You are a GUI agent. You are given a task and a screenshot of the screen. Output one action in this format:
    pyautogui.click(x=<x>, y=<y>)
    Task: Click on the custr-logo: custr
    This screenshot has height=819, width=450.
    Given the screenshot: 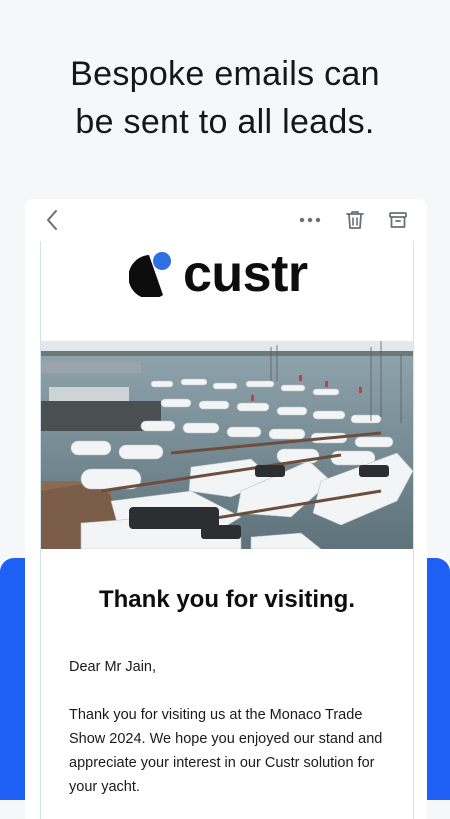 What is the action you would take?
    pyautogui.click(x=218, y=274)
    